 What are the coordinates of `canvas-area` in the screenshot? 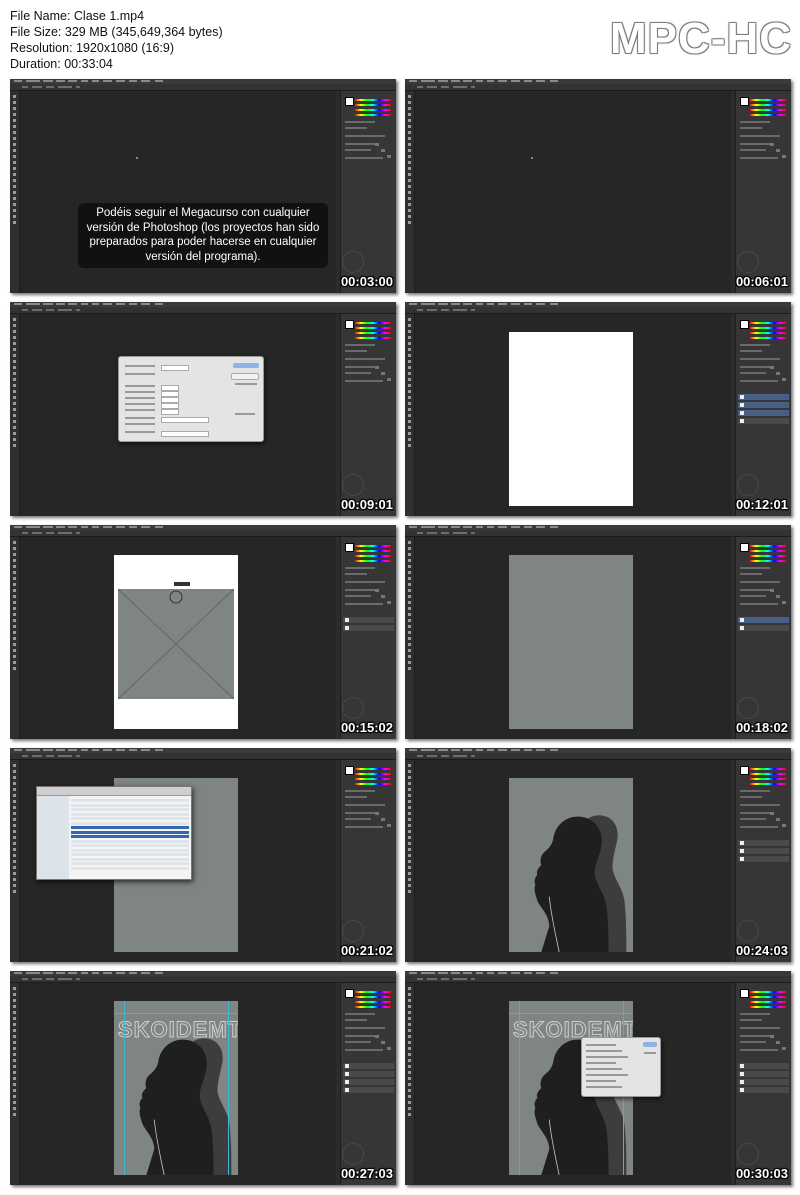 It's located at (575, 192).